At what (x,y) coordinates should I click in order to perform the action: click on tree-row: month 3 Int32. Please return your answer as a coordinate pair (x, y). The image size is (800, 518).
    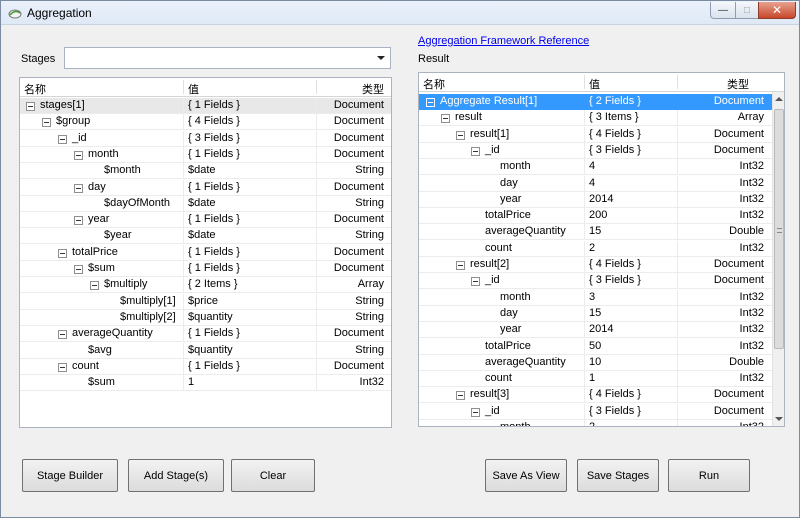
    Looking at the image, I should click on (601, 297).